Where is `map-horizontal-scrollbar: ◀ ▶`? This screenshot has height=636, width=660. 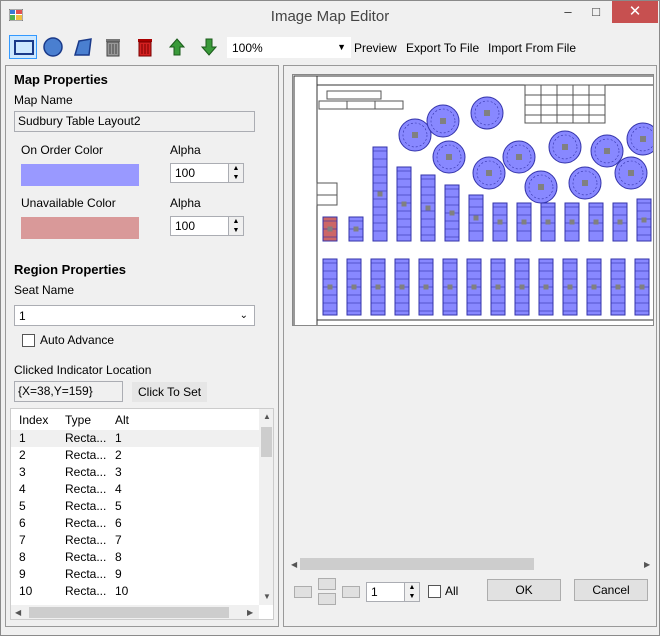 map-horizontal-scrollbar: ◀ ▶ is located at coordinates (471, 564).